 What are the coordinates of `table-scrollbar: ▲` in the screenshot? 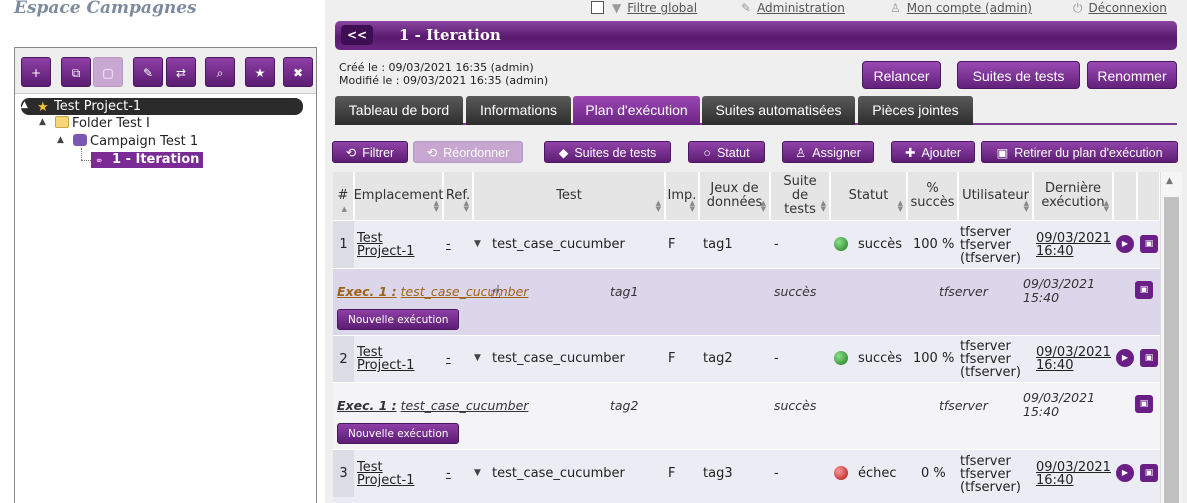 It's located at (1171, 337).